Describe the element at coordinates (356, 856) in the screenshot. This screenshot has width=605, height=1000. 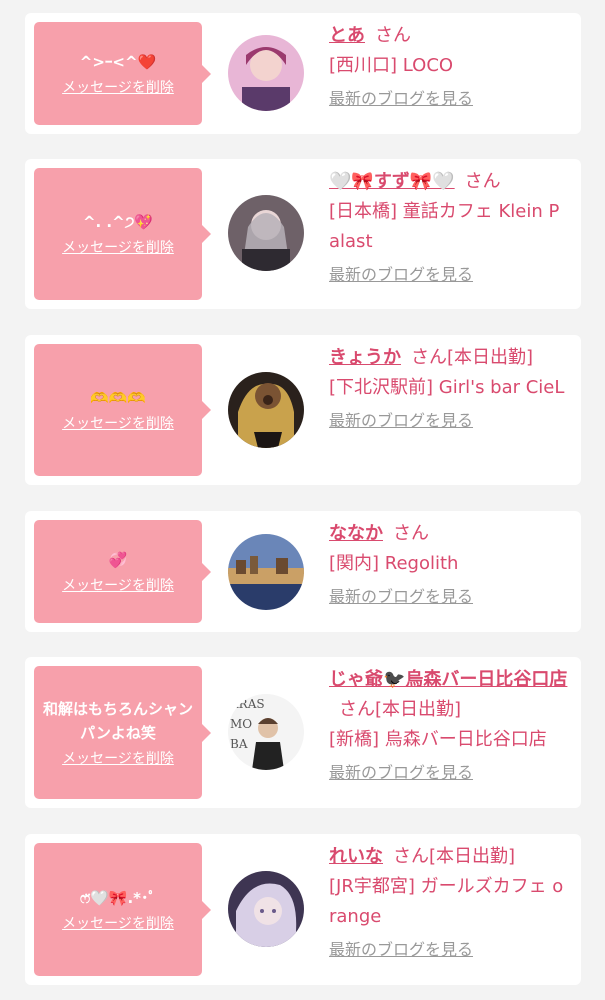
I see `cast-name-link: れいな` at that location.